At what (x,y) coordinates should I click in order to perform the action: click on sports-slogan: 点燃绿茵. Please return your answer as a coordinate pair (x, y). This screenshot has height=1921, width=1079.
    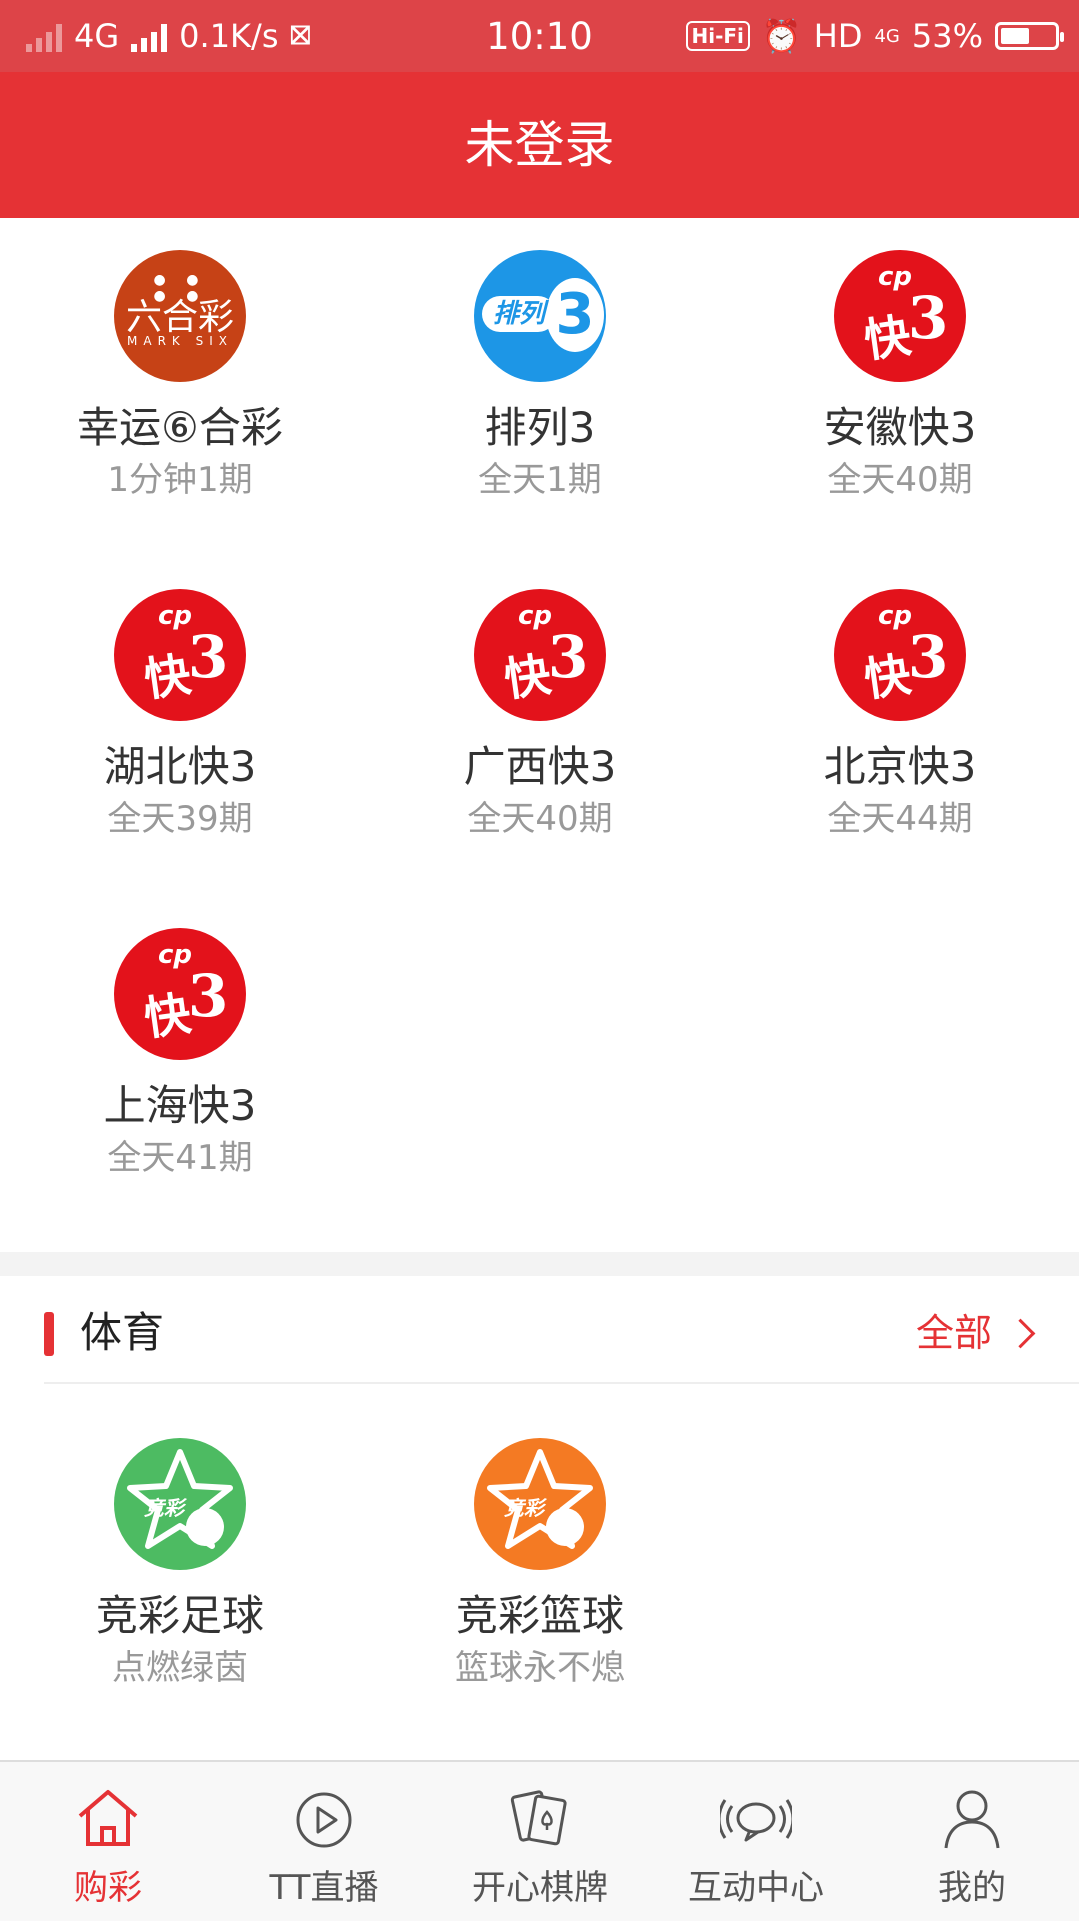
    Looking at the image, I should click on (180, 1668).